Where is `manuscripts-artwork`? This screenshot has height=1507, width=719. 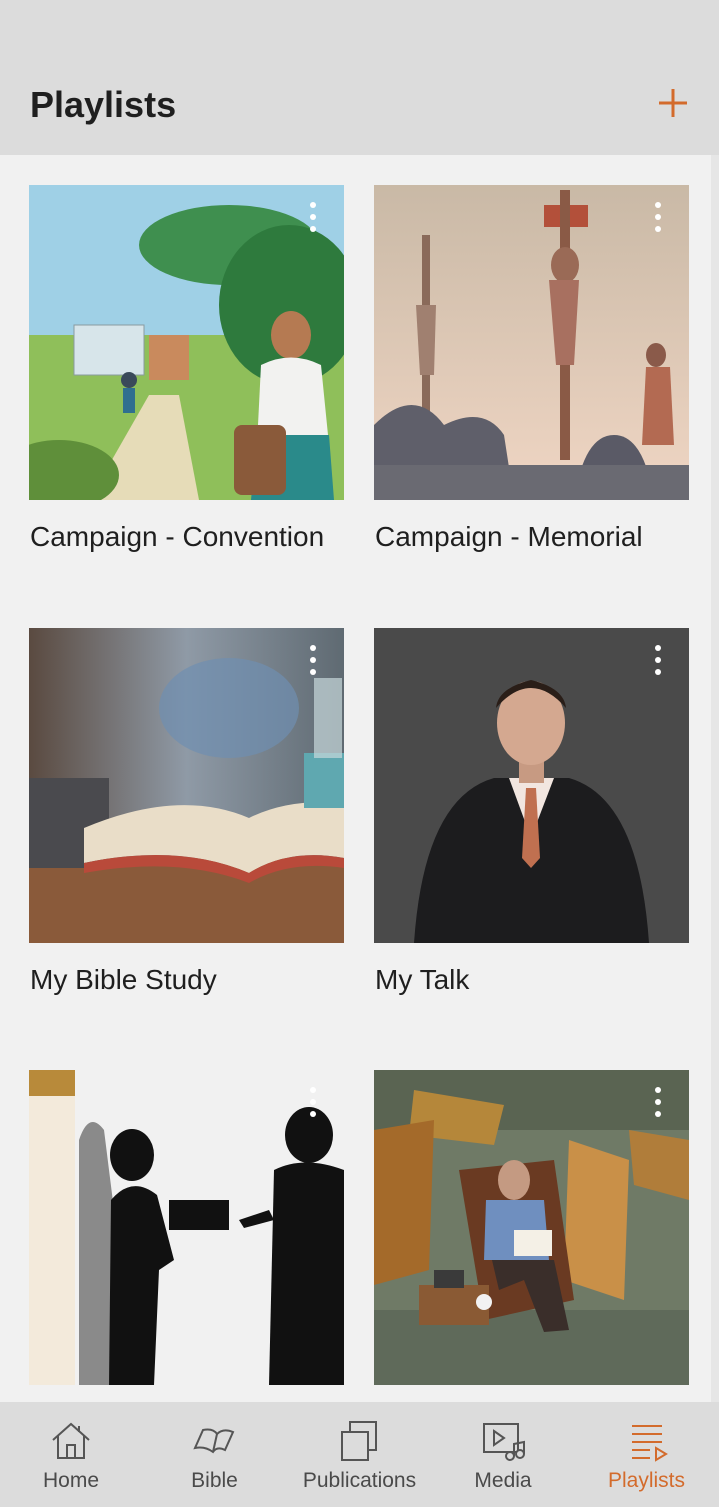 manuscripts-artwork is located at coordinates (531, 1227).